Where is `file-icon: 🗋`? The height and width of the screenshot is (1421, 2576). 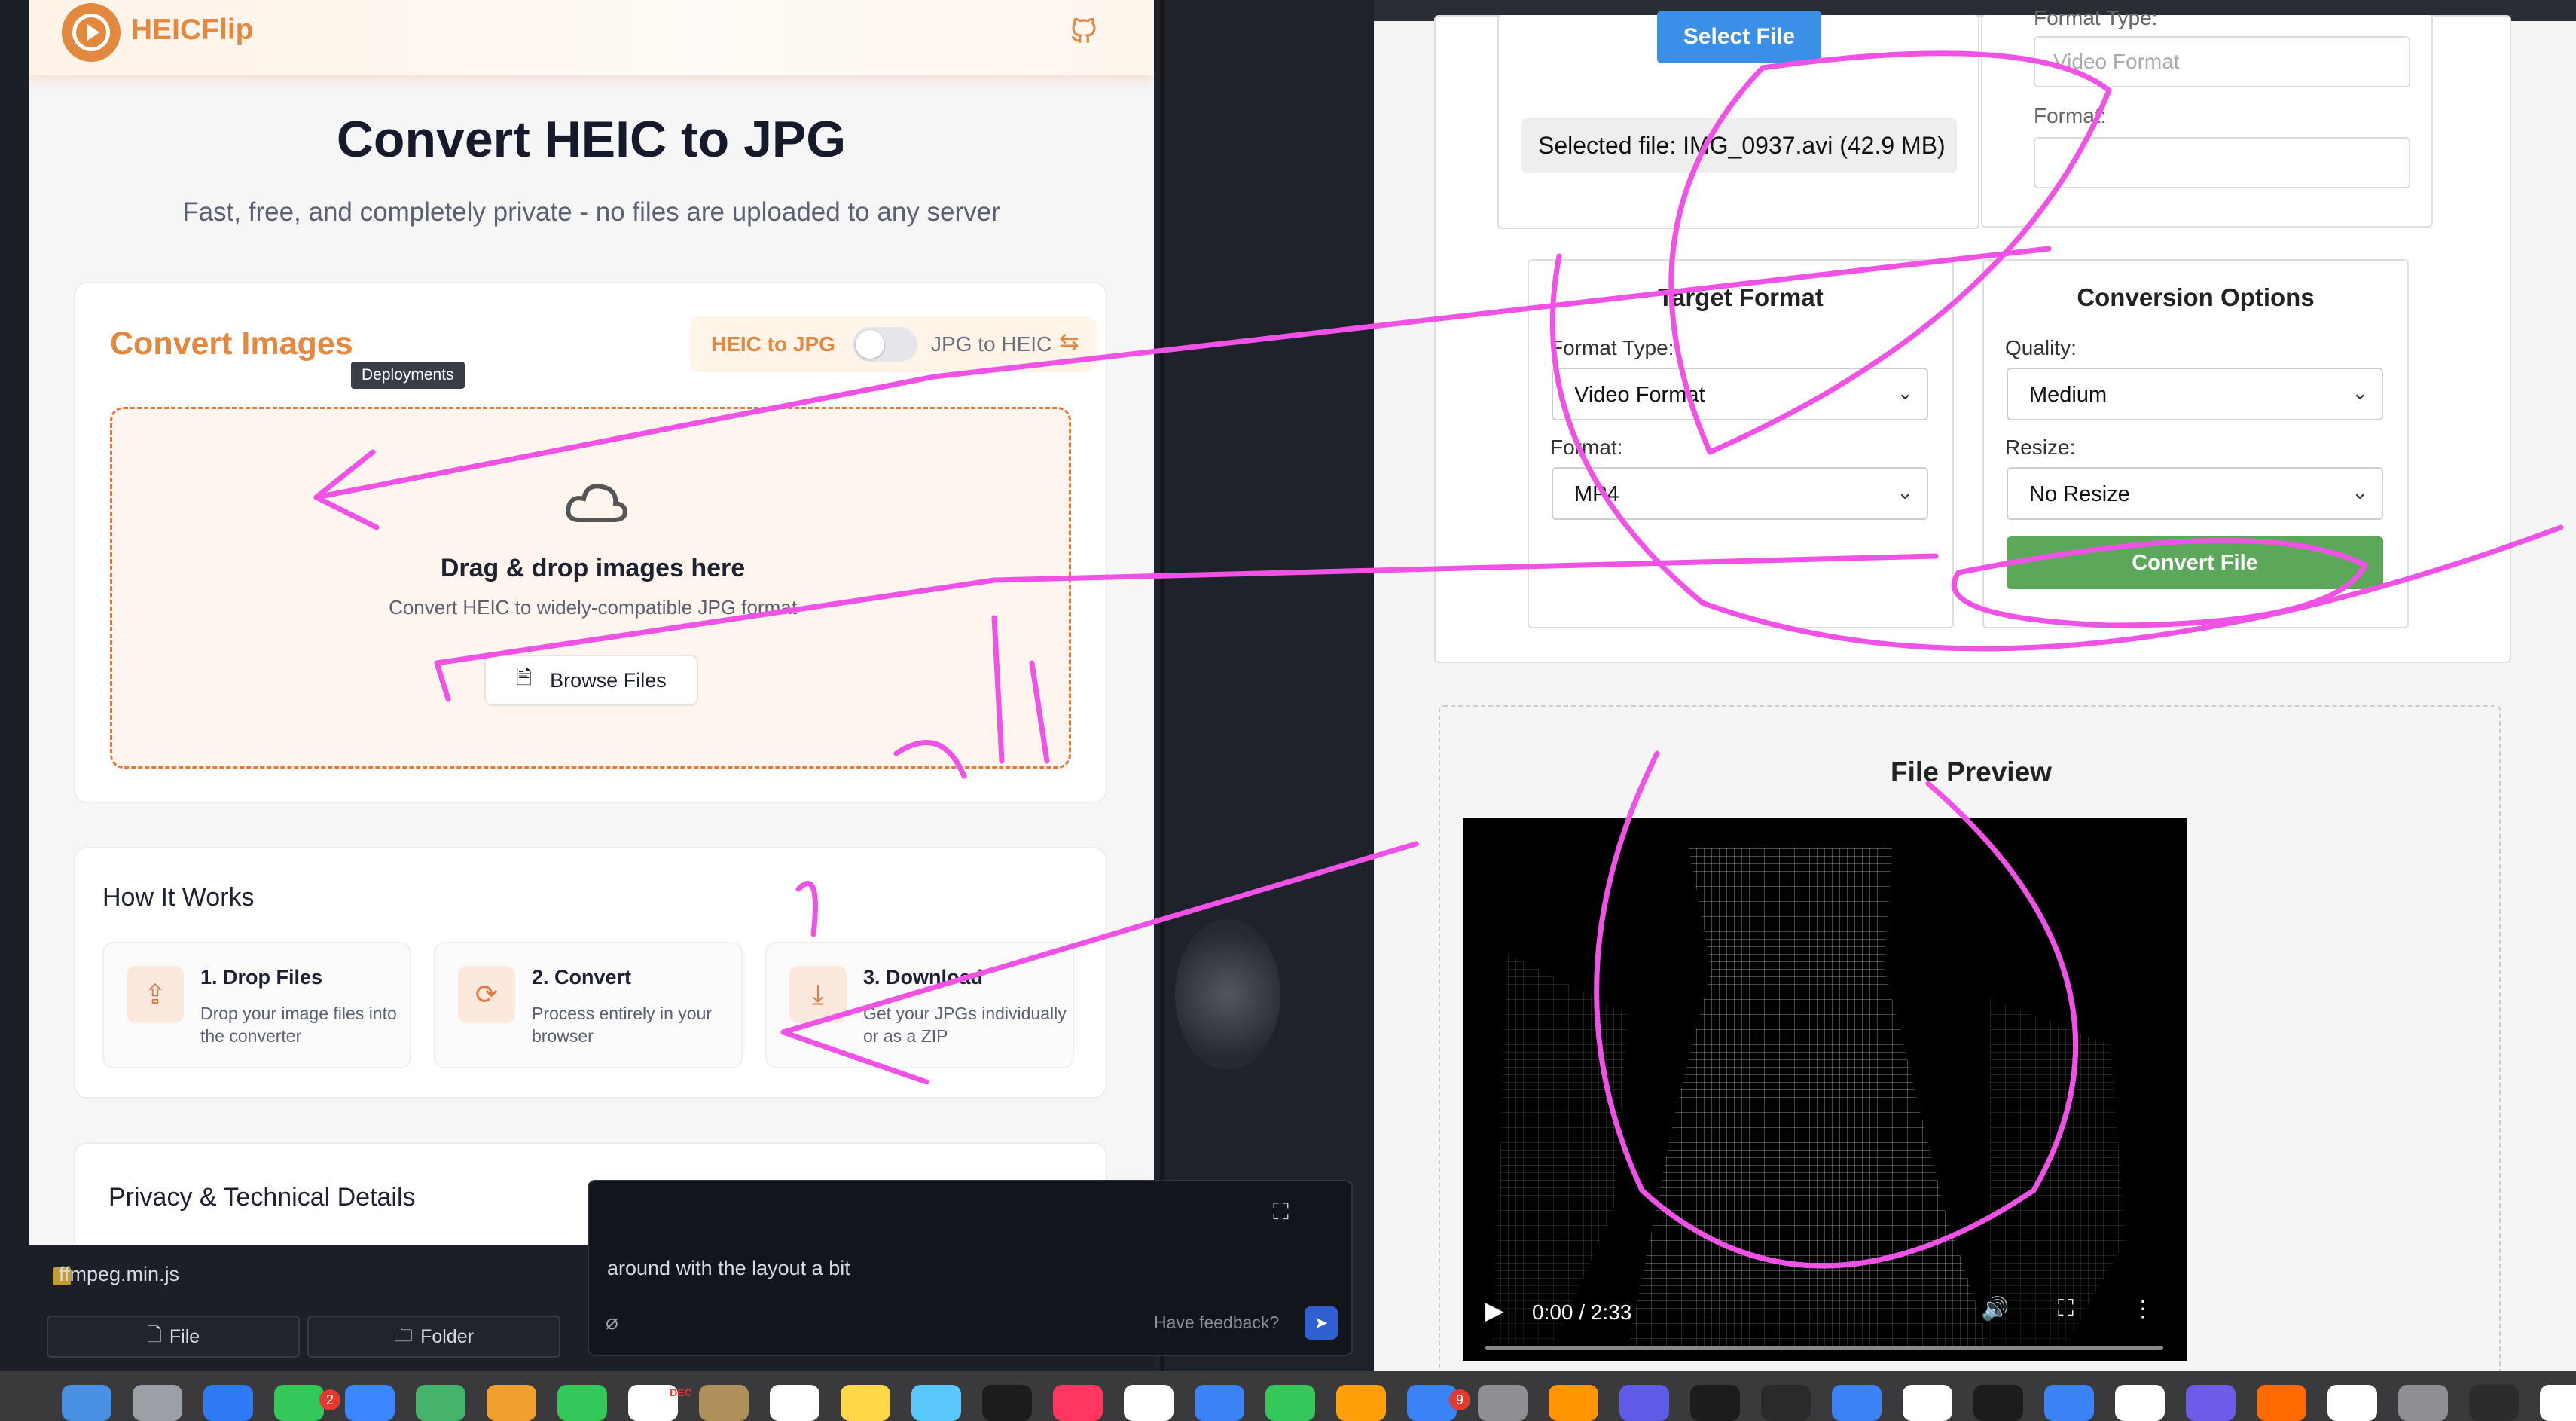
file-icon: 🗋 is located at coordinates (154, 1335).